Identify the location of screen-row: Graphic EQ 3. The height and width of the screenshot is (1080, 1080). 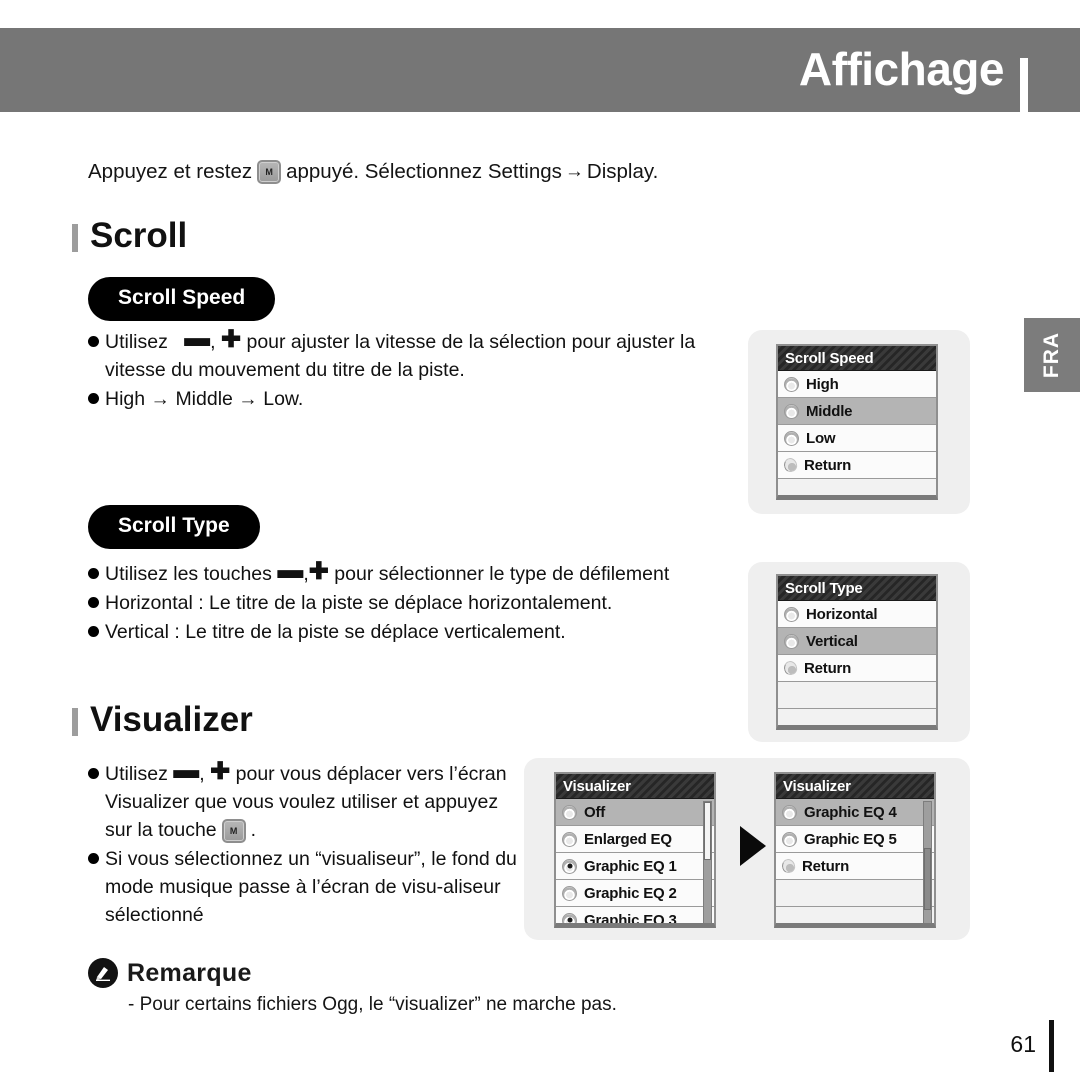
(635, 917).